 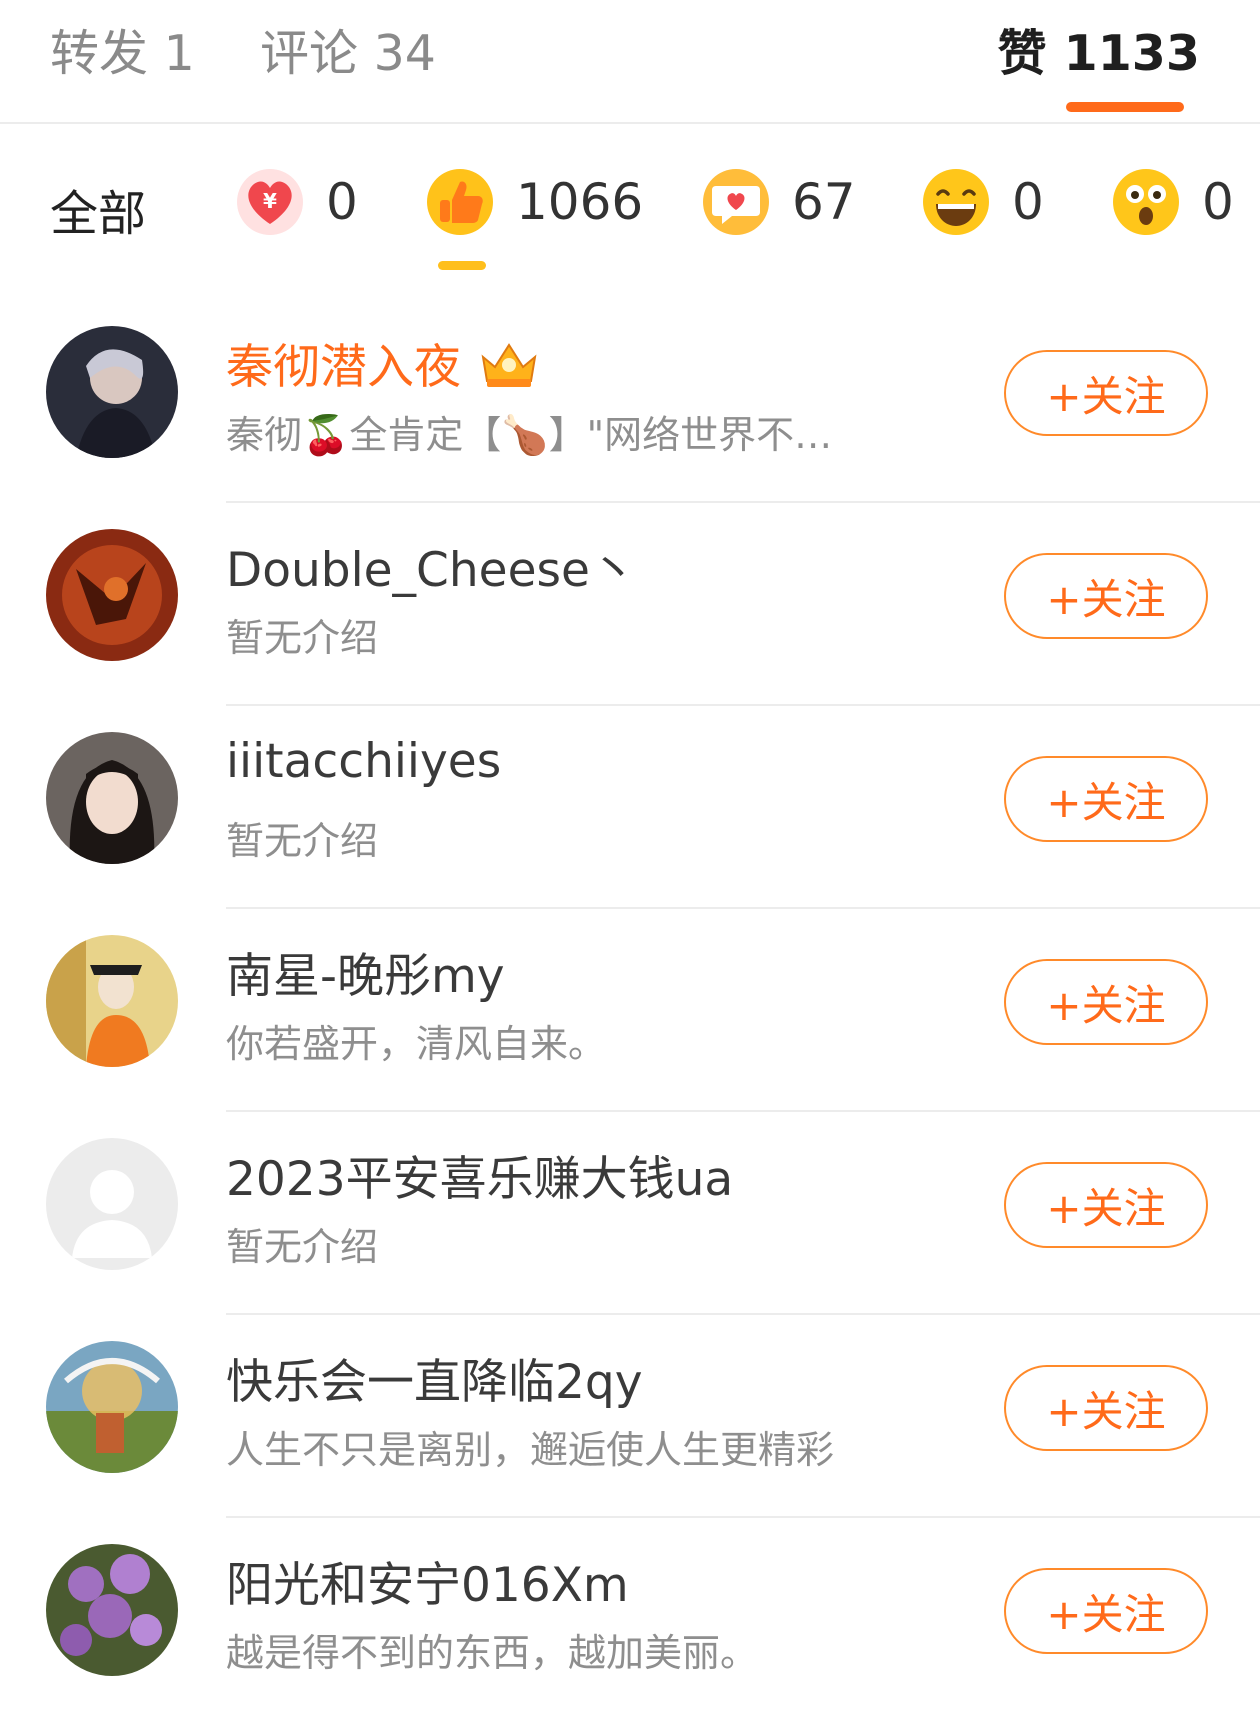 I want to click on list-item: Double_Cheese丶 暂无介绍 +关注, so click(x=630, y=604).